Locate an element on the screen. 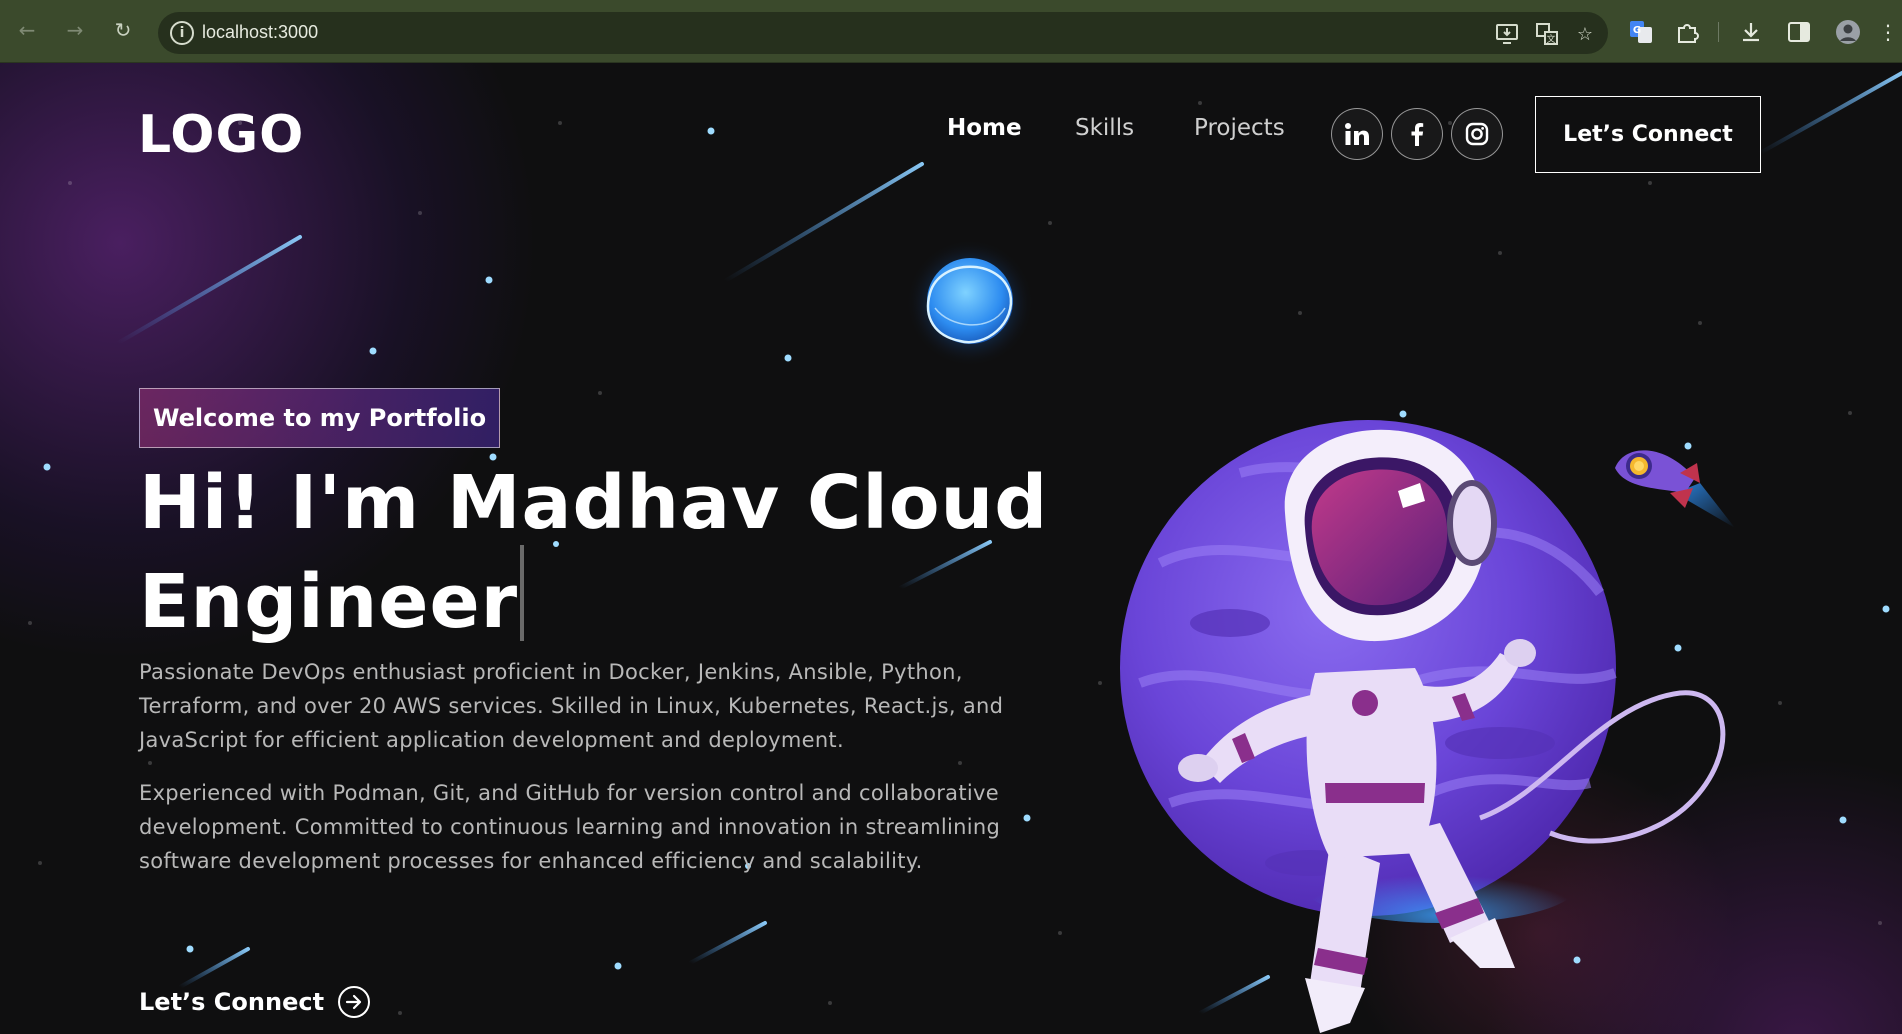 This screenshot has height=1034, width=1902. hero-headline-line2: Engineer is located at coordinates (589, 594).